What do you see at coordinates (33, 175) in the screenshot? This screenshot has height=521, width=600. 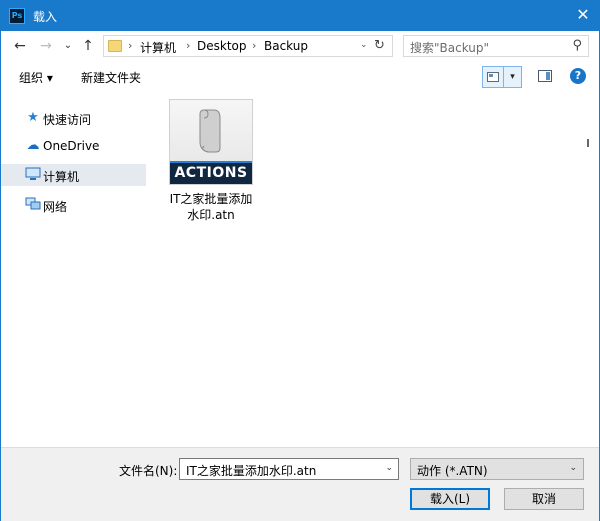 I see `computer-icon` at bounding box center [33, 175].